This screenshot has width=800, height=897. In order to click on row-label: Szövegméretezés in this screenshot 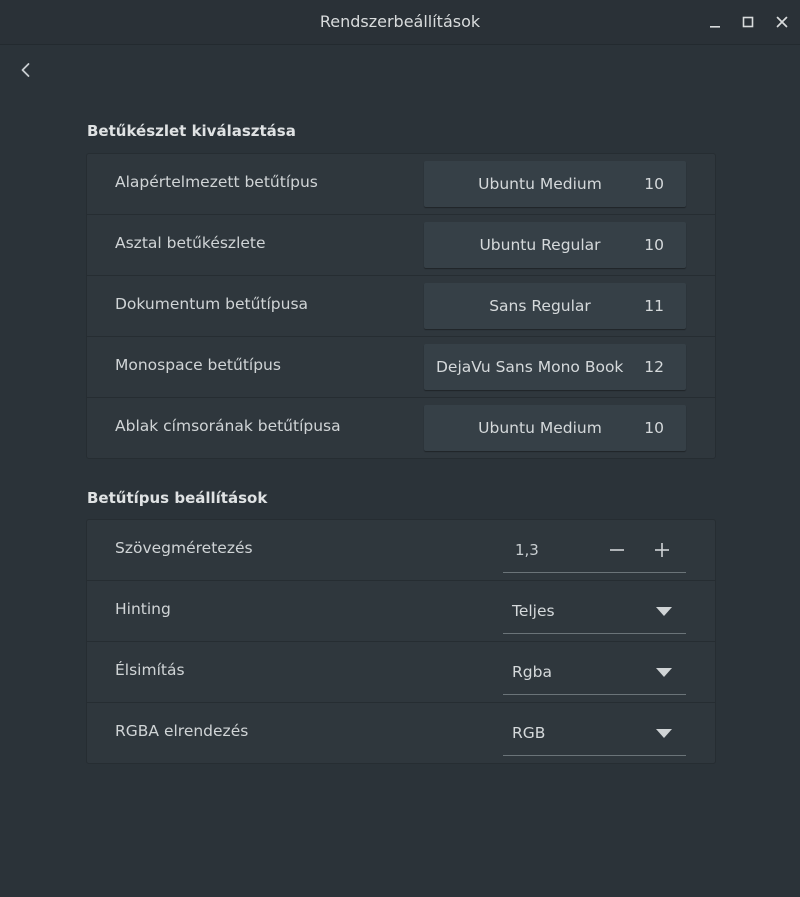, I will do `click(184, 548)`.